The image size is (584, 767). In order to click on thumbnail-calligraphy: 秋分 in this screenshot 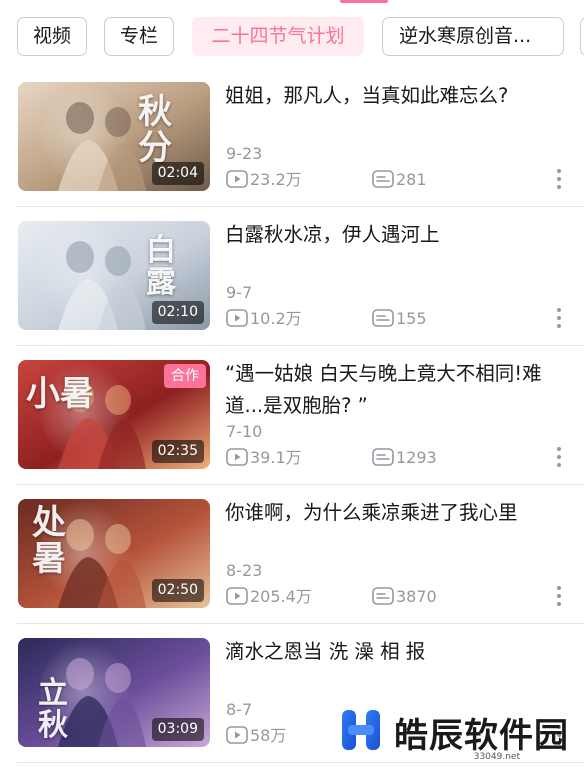, I will do `click(155, 130)`.